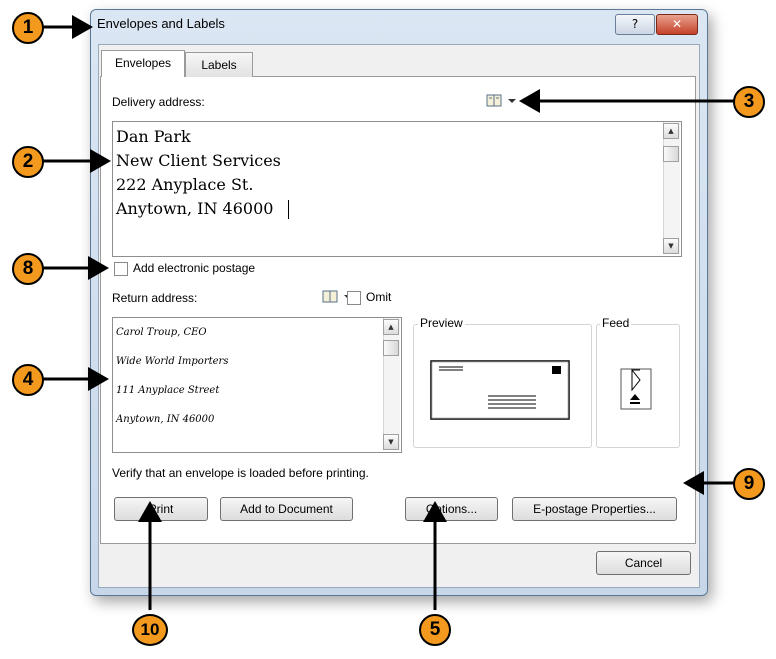 This screenshot has width=776, height=659. I want to click on add-electronic-postage-checkbox, so click(121, 269).